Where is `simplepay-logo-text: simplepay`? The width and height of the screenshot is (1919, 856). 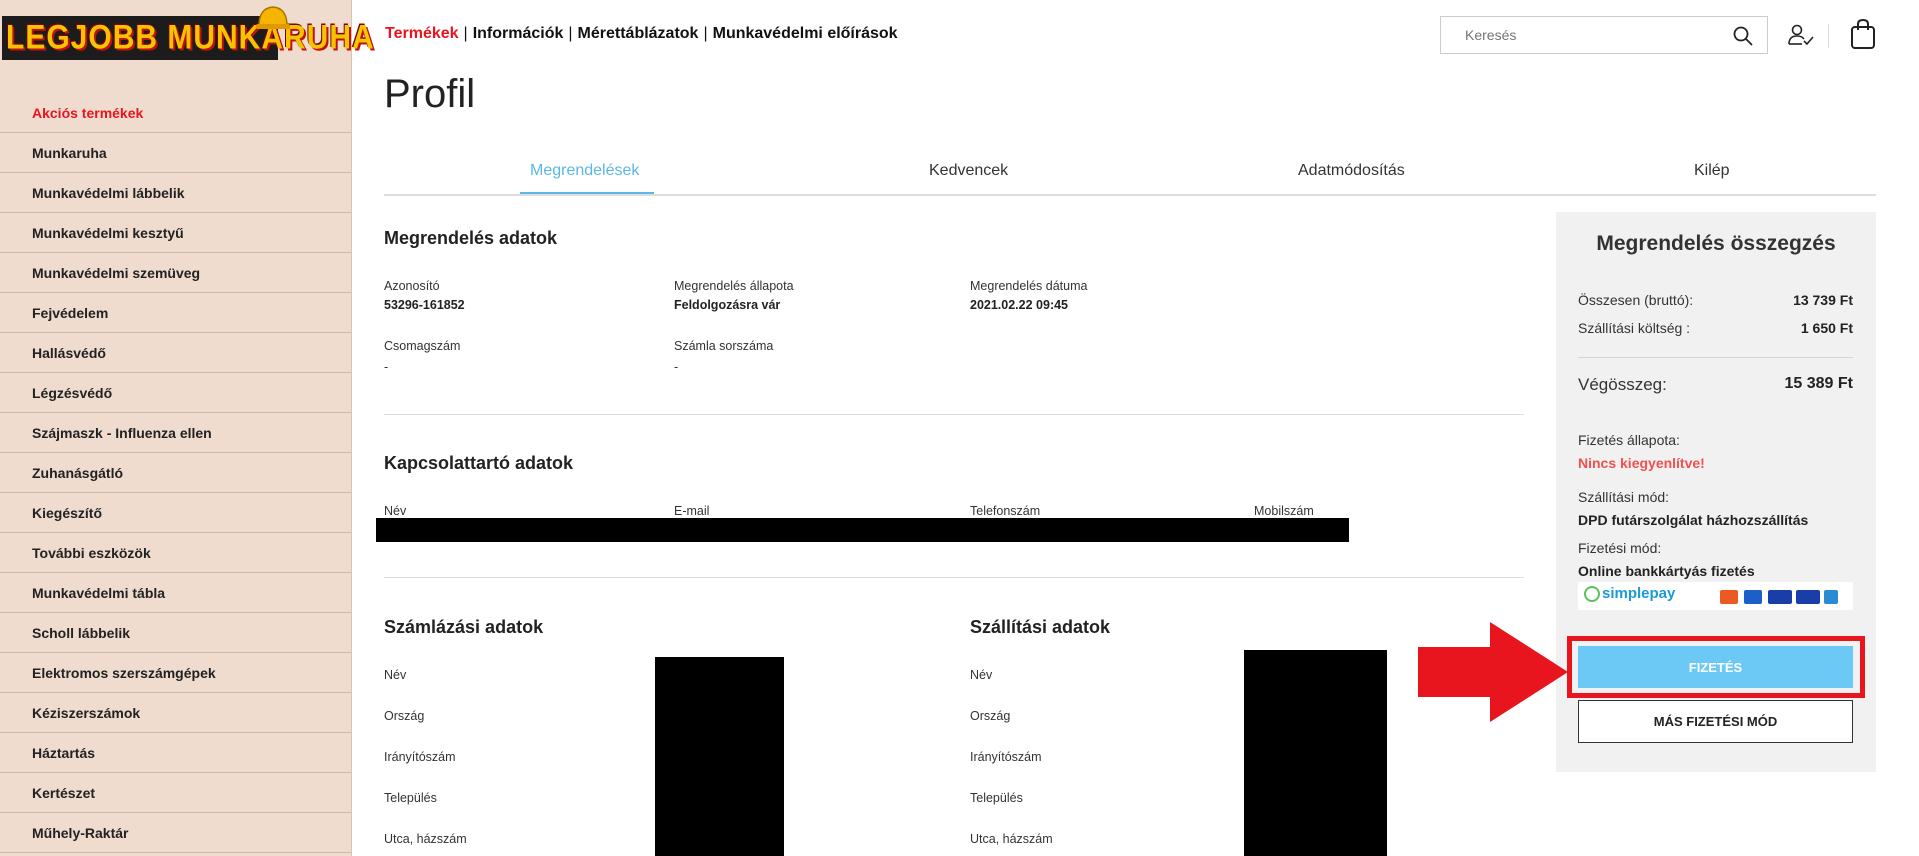 simplepay-logo-text: simplepay is located at coordinates (1639, 593).